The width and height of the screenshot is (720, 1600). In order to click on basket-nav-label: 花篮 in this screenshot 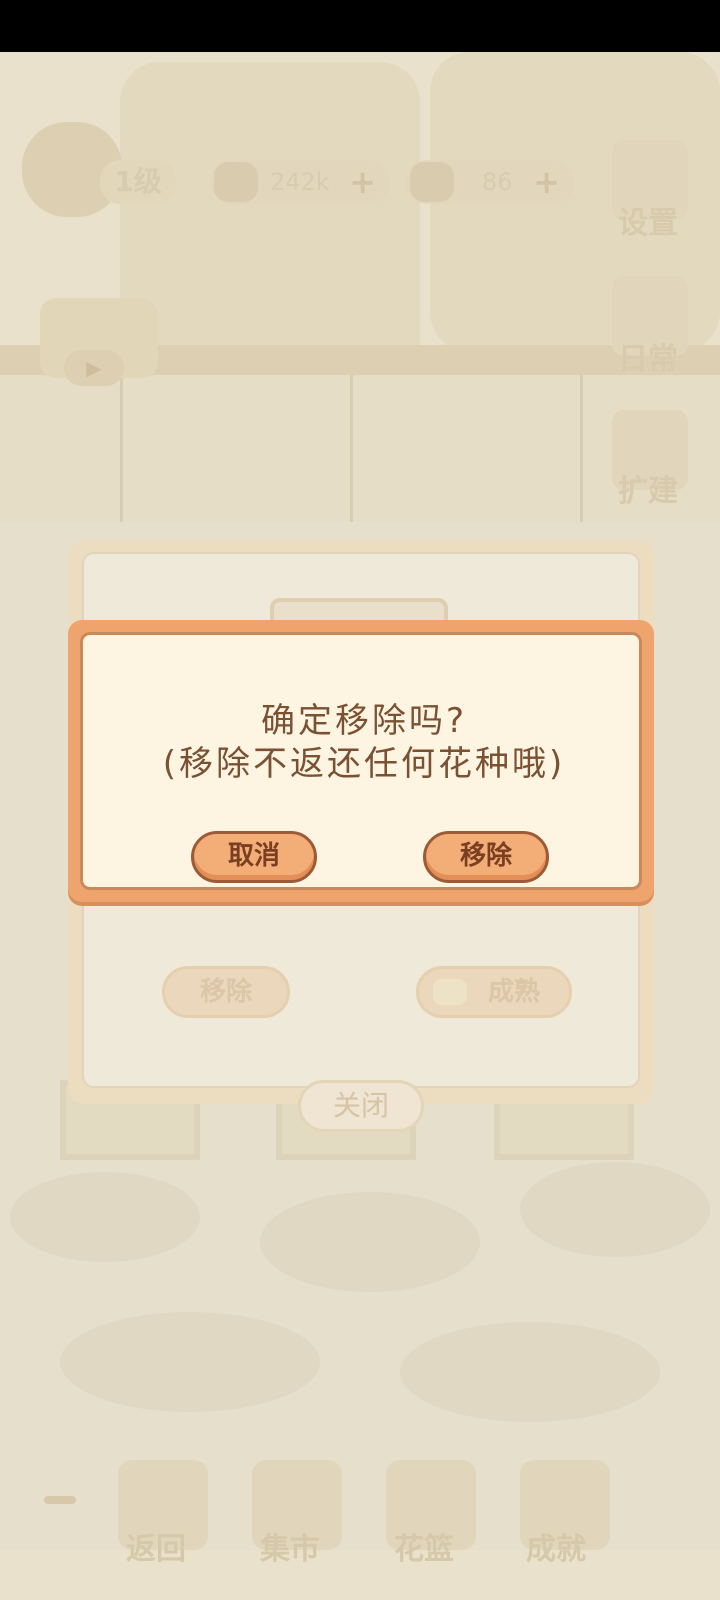, I will do `click(424, 1549)`.